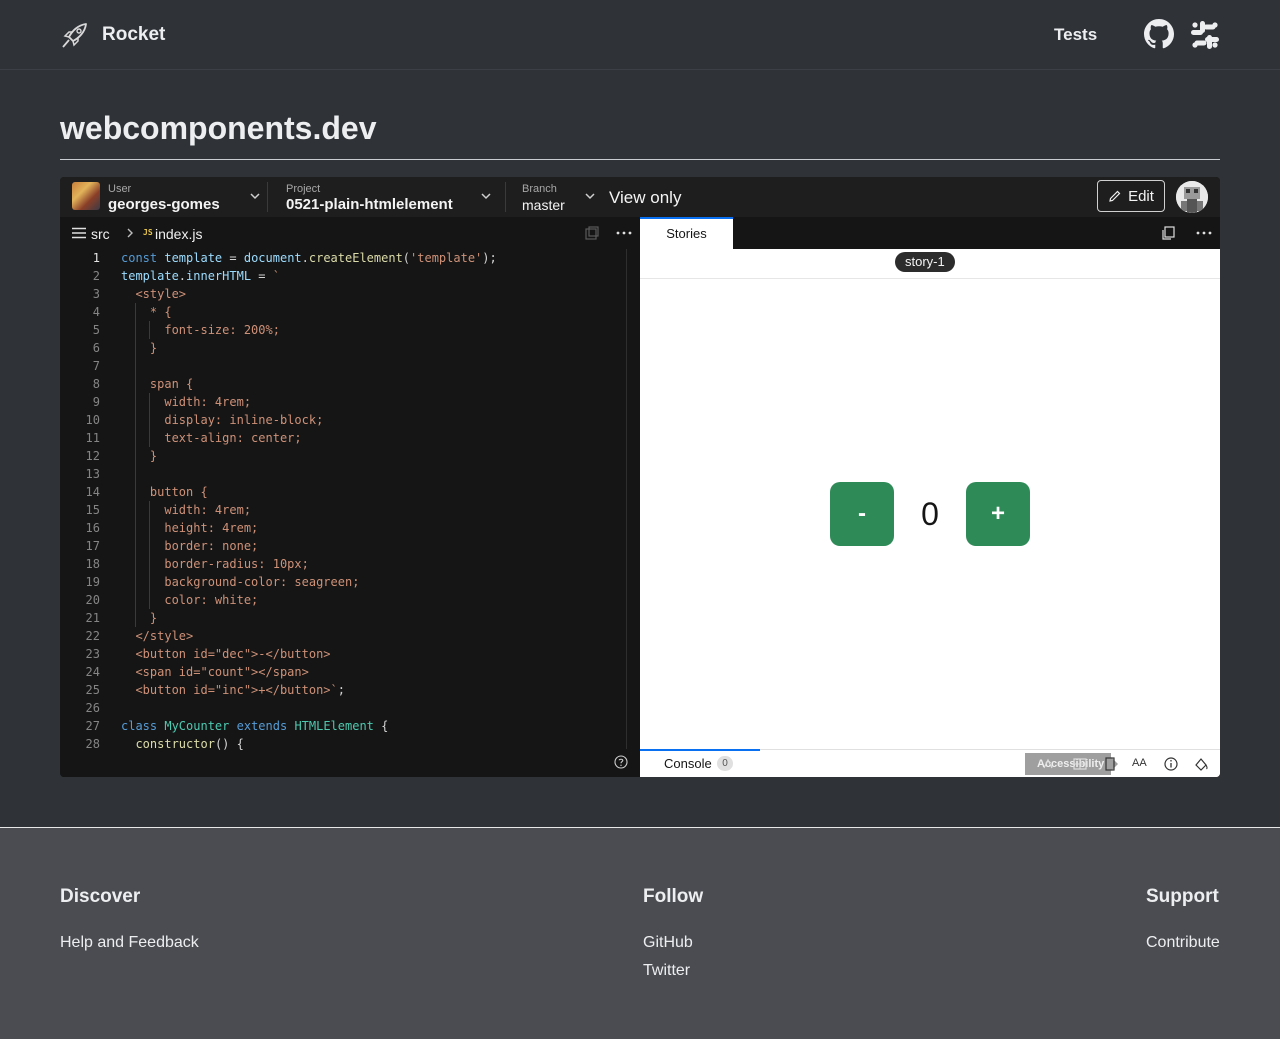 Image resolution: width=1280 pixels, height=1039 pixels. What do you see at coordinates (120, 189) in the screenshot?
I see `user-label: User` at bounding box center [120, 189].